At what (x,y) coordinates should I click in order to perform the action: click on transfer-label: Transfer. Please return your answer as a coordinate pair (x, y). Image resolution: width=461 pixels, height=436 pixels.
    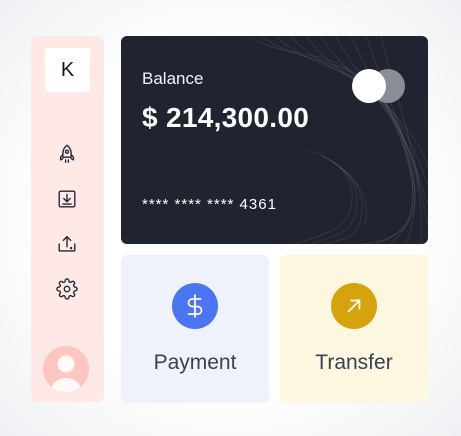
    Looking at the image, I should click on (354, 362).